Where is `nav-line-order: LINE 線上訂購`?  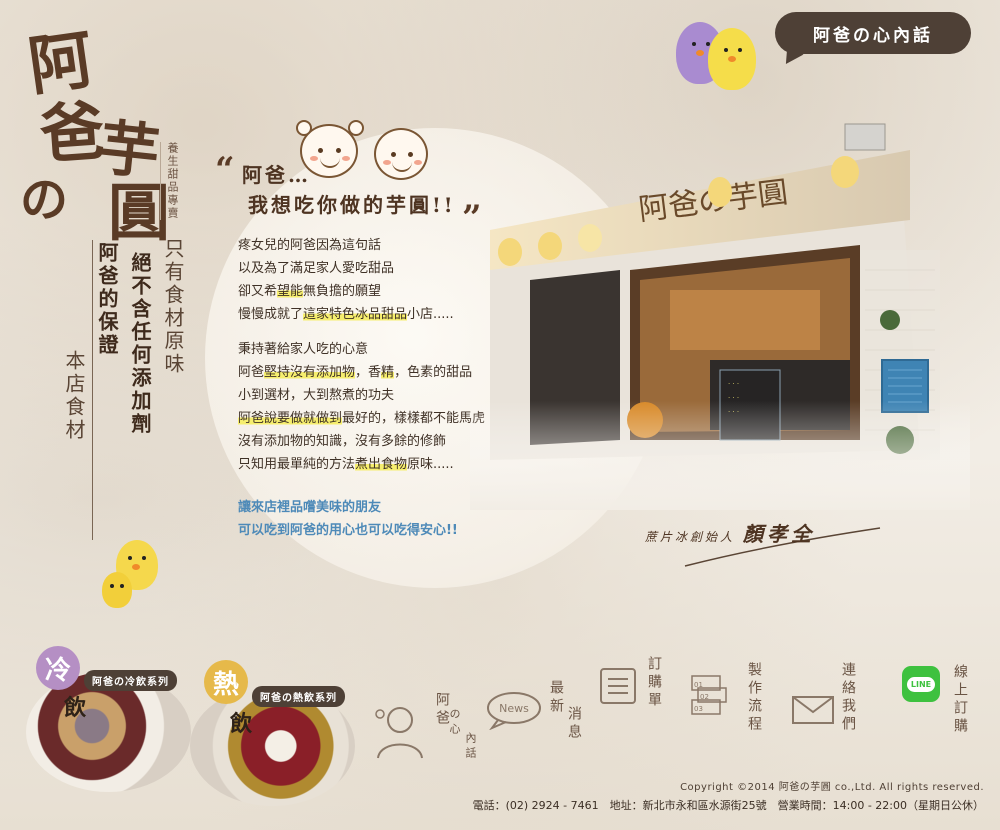
nav-line-order: LINE 線上訂購 is located at coordinates (940, 705).